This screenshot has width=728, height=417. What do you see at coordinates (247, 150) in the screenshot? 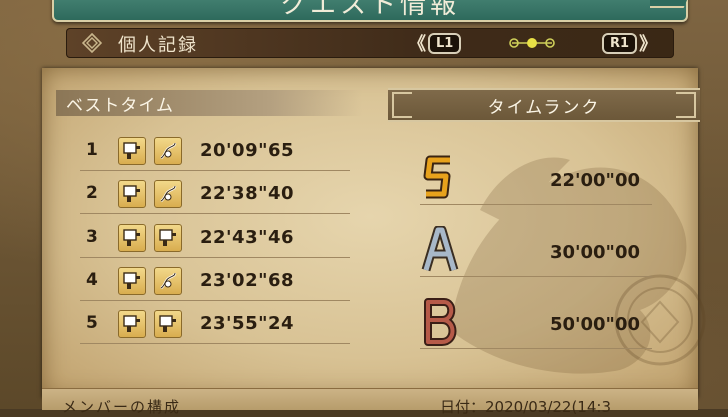
I see `best-time-value: 20'09"65` at bounding box center [247, 150].